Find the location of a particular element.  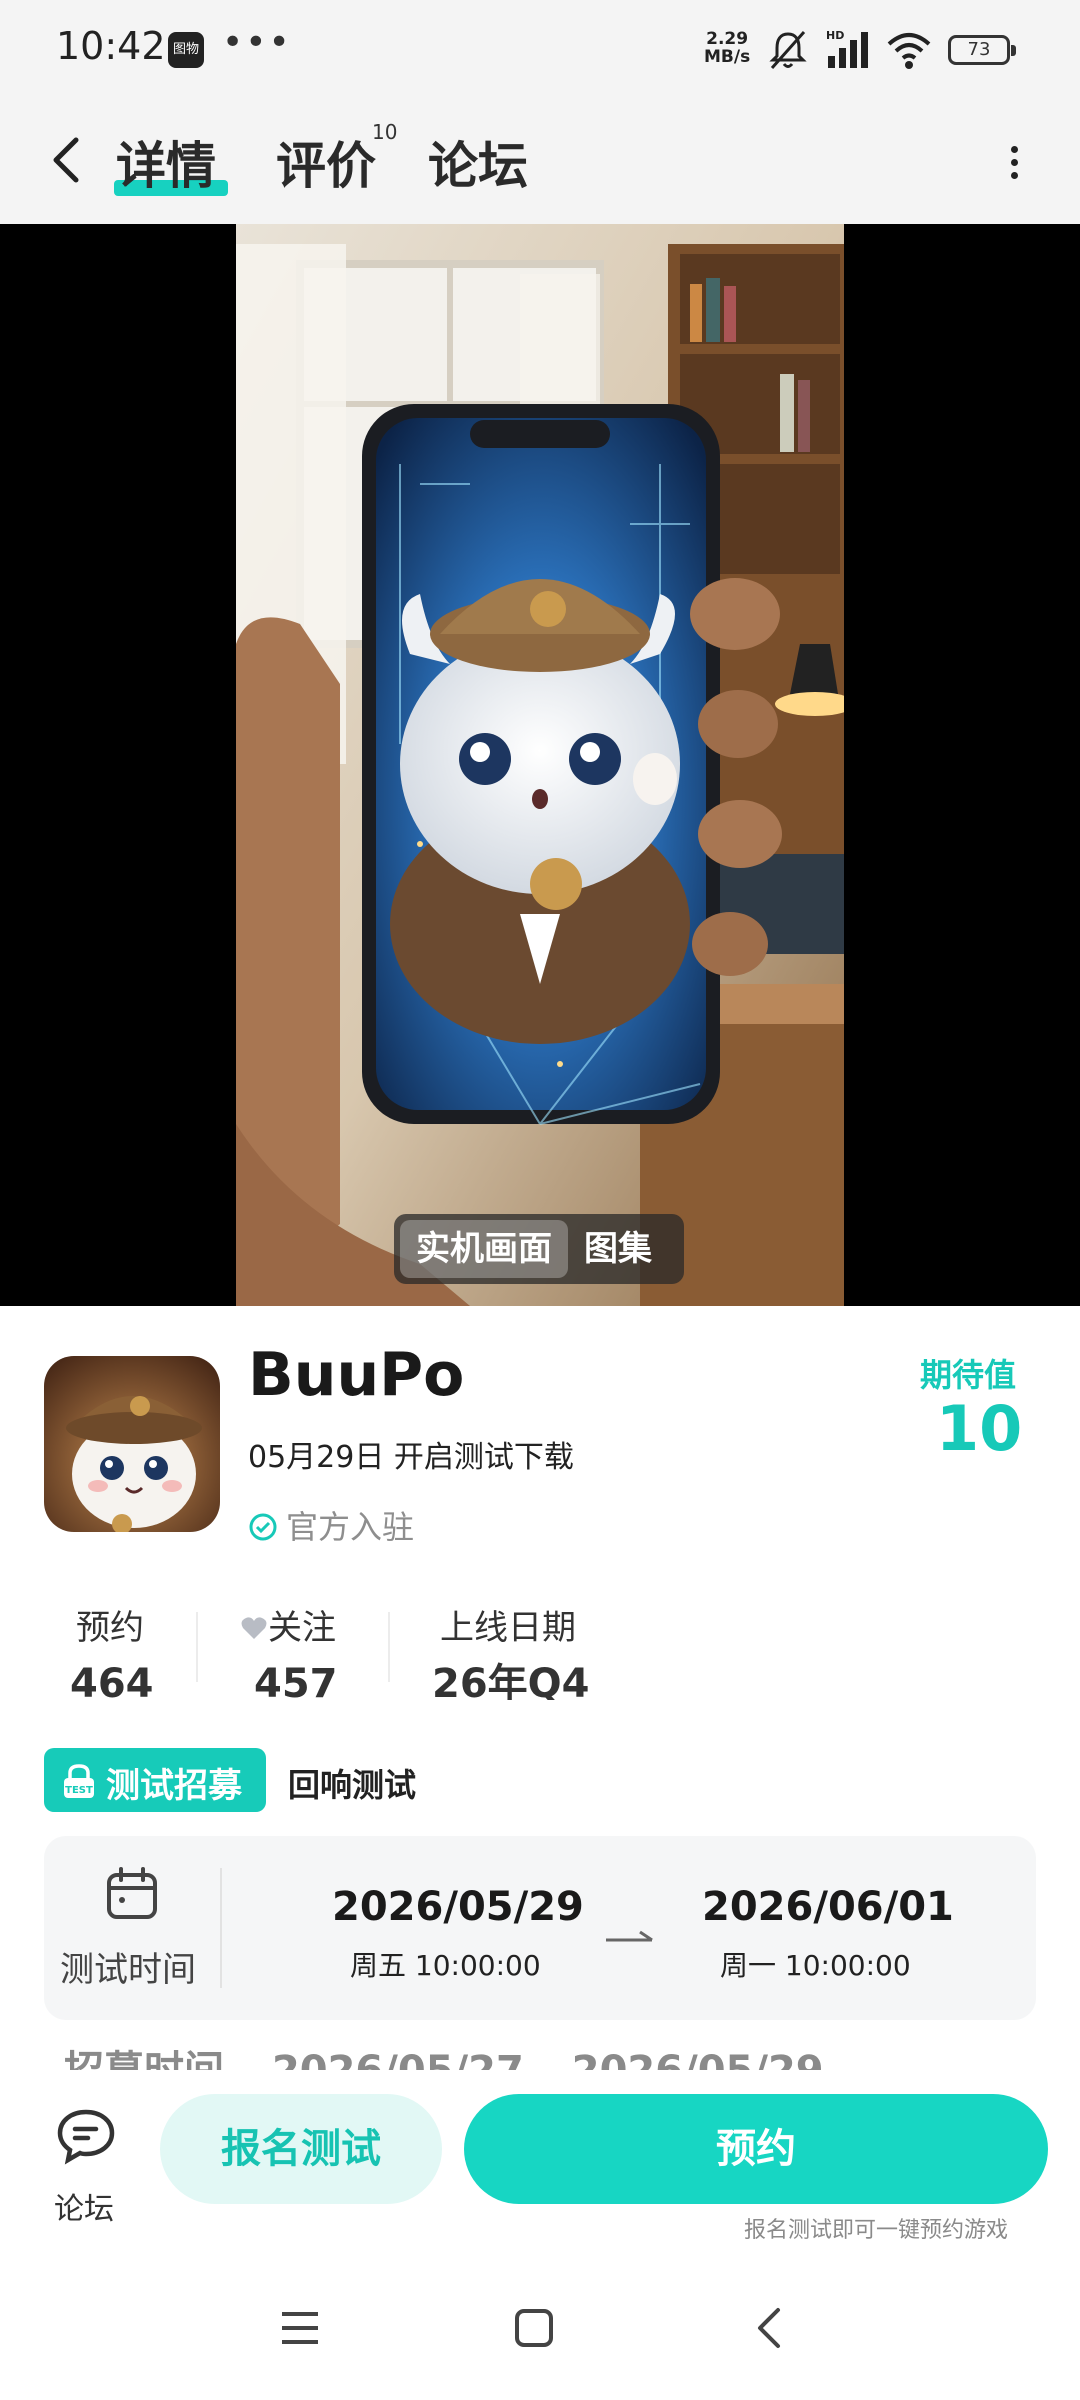

tab-reviews: 评价 is located at coordinates (326, 162).